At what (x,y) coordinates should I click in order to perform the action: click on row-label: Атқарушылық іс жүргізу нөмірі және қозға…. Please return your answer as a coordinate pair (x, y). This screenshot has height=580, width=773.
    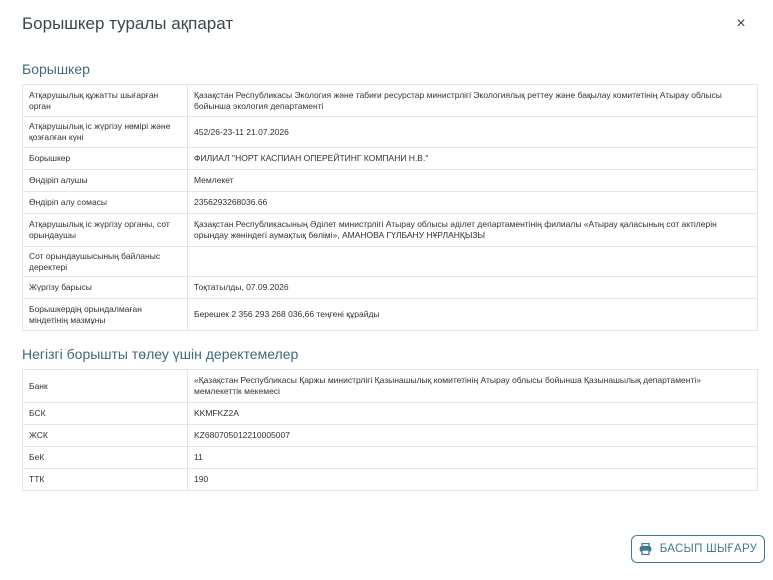
    Looking at the image, I should click on (105, 132).